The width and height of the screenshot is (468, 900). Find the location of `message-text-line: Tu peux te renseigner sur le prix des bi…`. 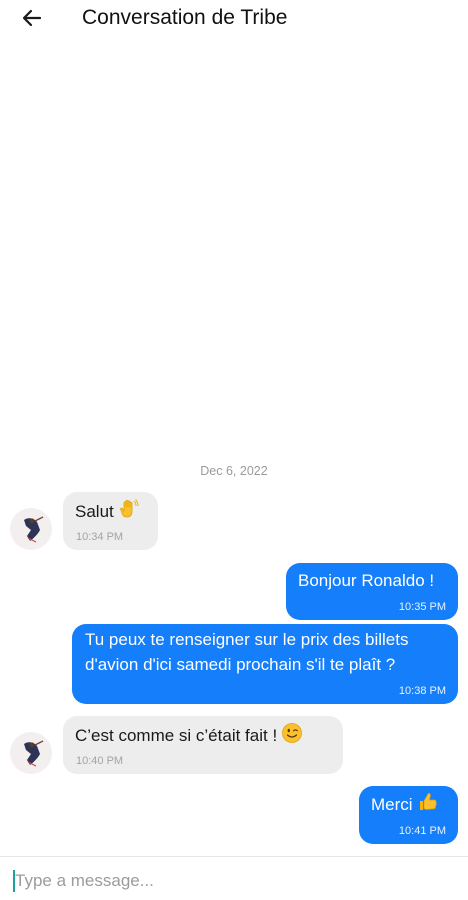

message-text-line: Tu peux te renseigner sur le prix des bi… is located at coordinates (247, 639).